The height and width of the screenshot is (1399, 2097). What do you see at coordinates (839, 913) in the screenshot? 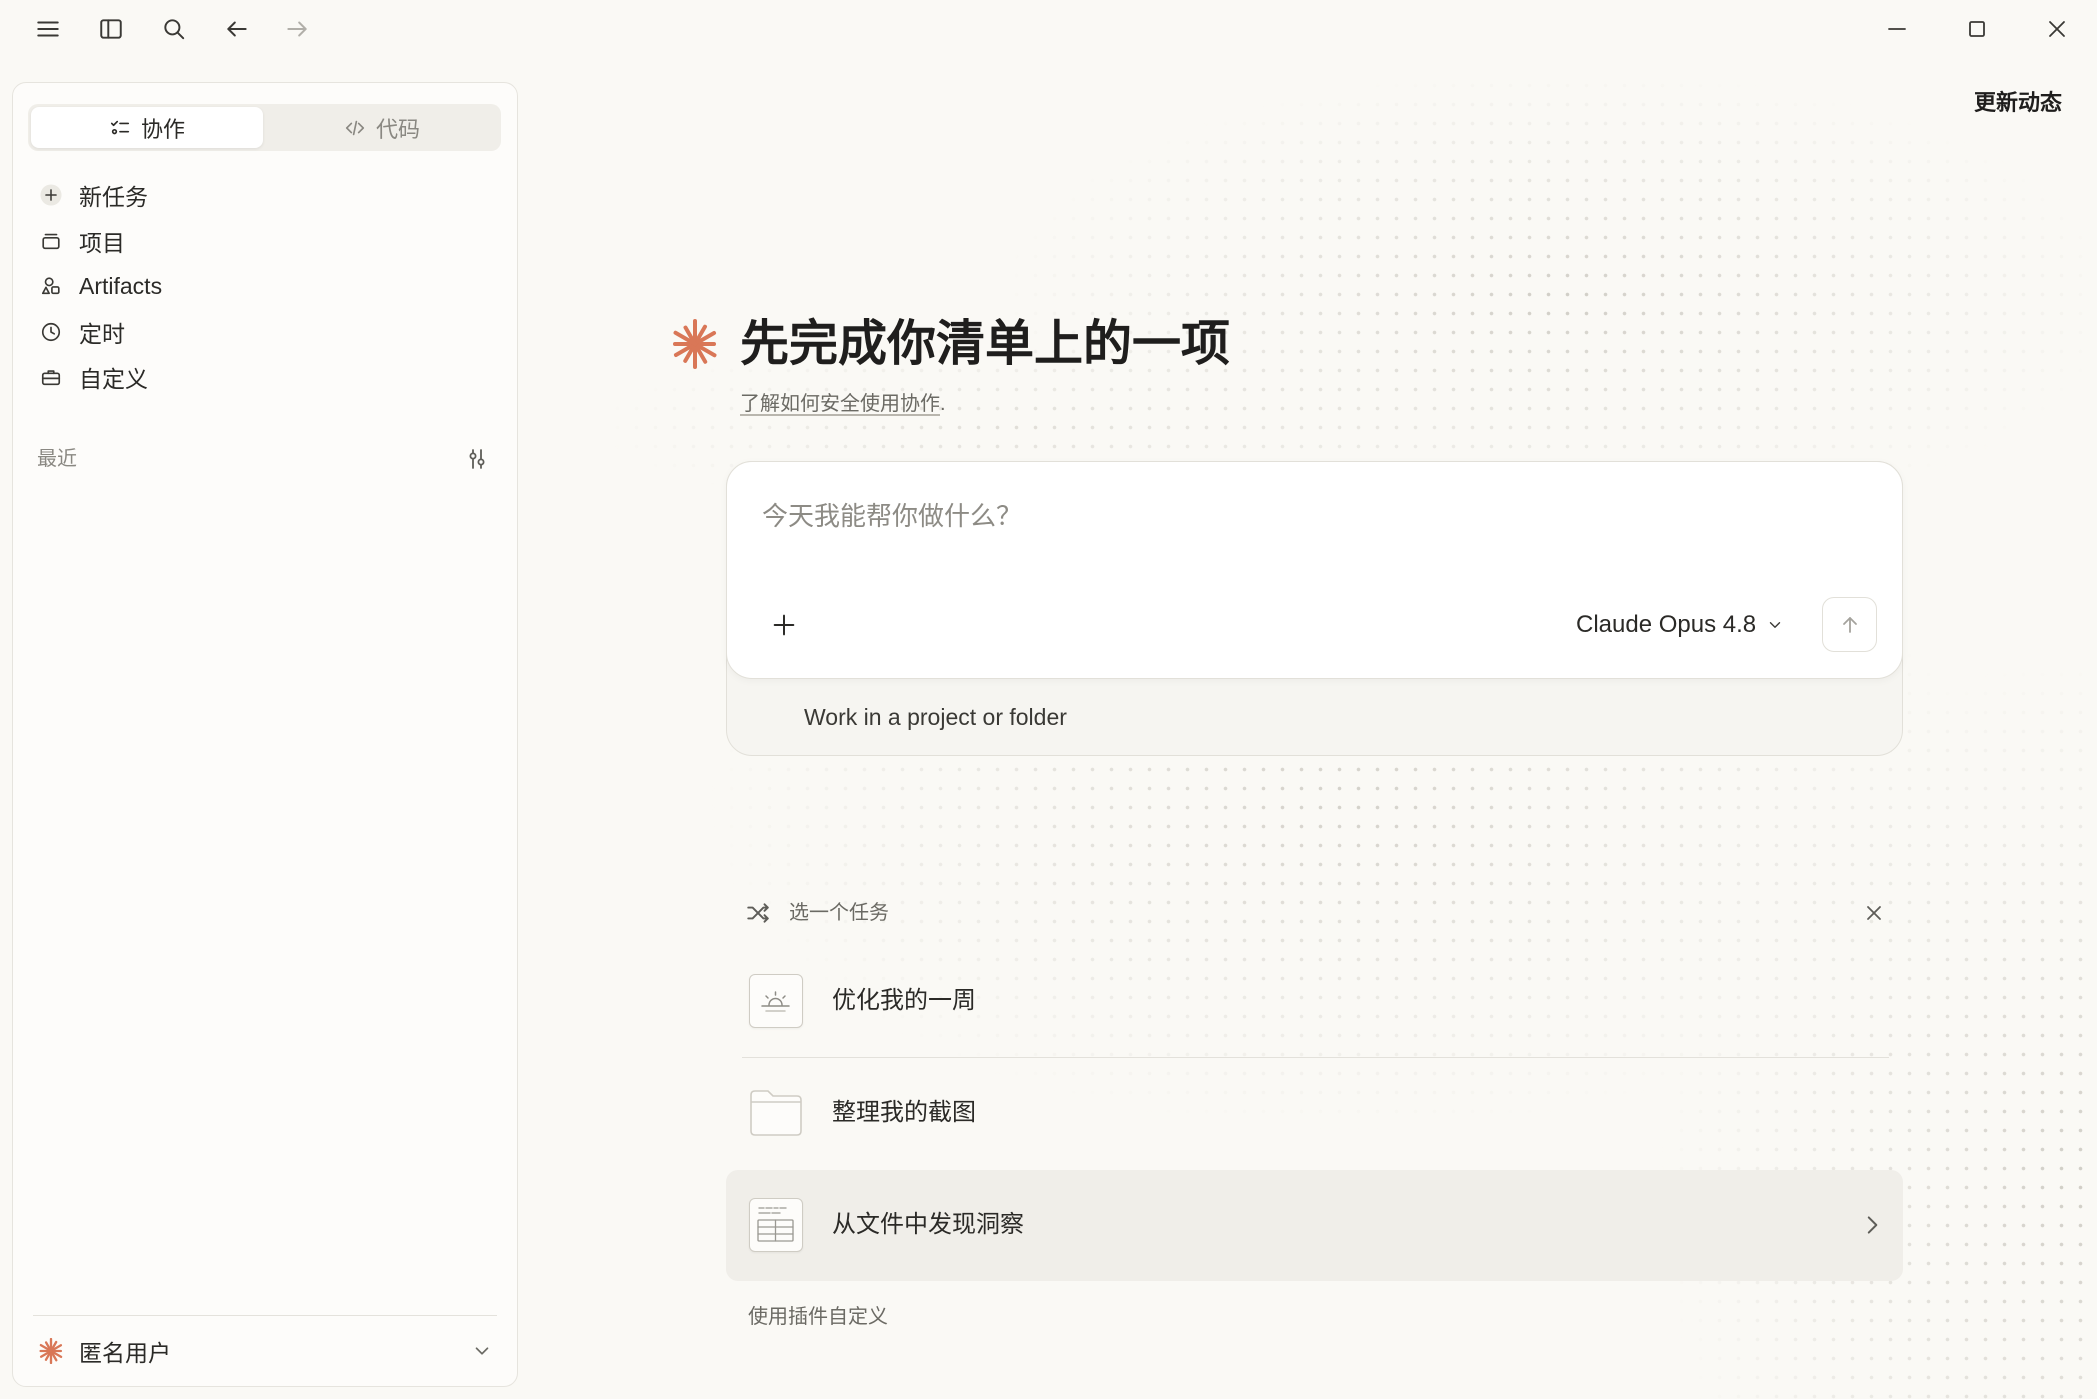
I see `pick-task-heading: 选一个任务` at bounding box center [839, 913].